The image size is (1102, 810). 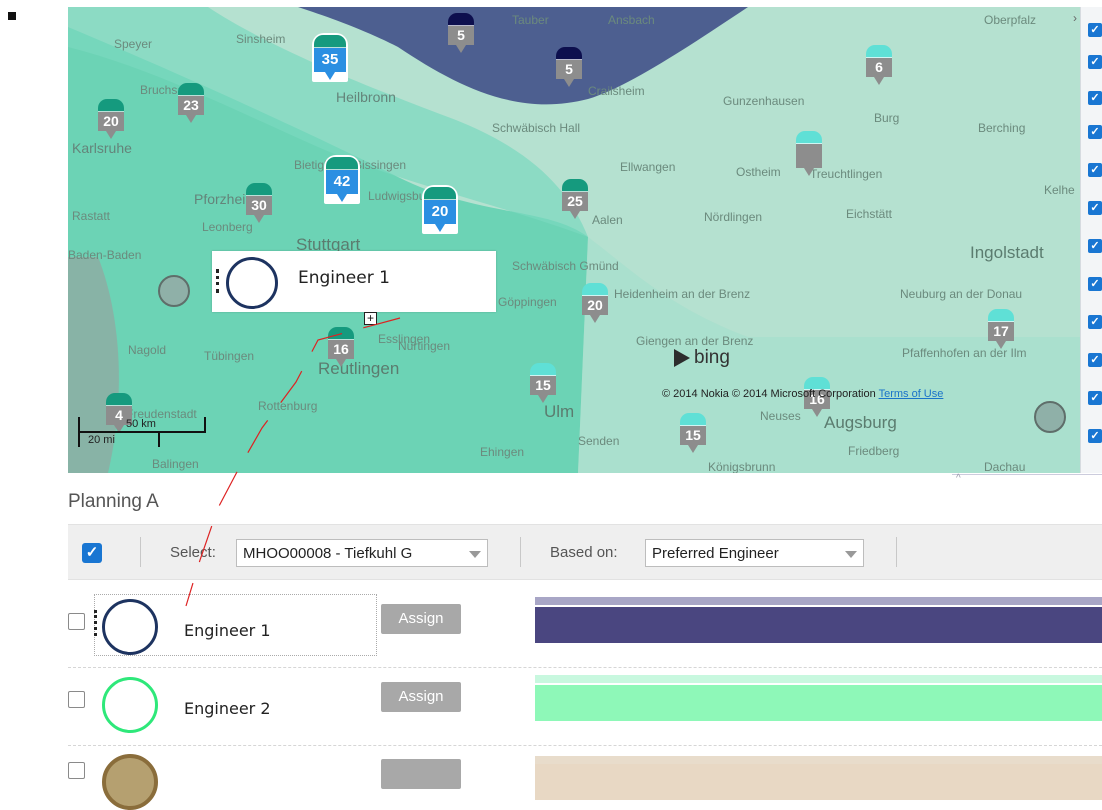 What do you see at coordinates (860, 422) in the screenshot?
I see `place-augsburg: Augsburg` at bounding box center [860, 422].